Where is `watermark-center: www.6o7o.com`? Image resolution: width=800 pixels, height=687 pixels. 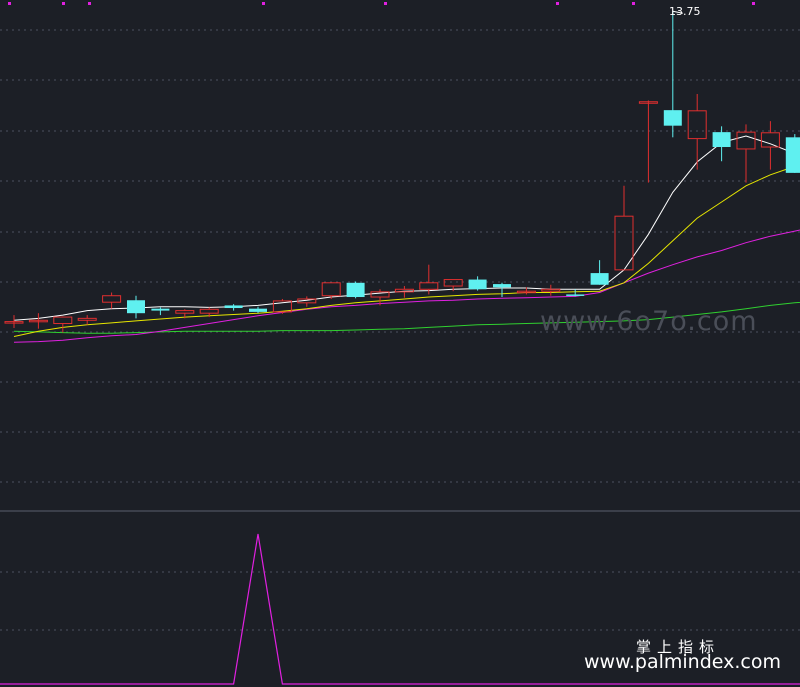
watermark-center: www.6o7o.com is located at coordinates (649, 321).